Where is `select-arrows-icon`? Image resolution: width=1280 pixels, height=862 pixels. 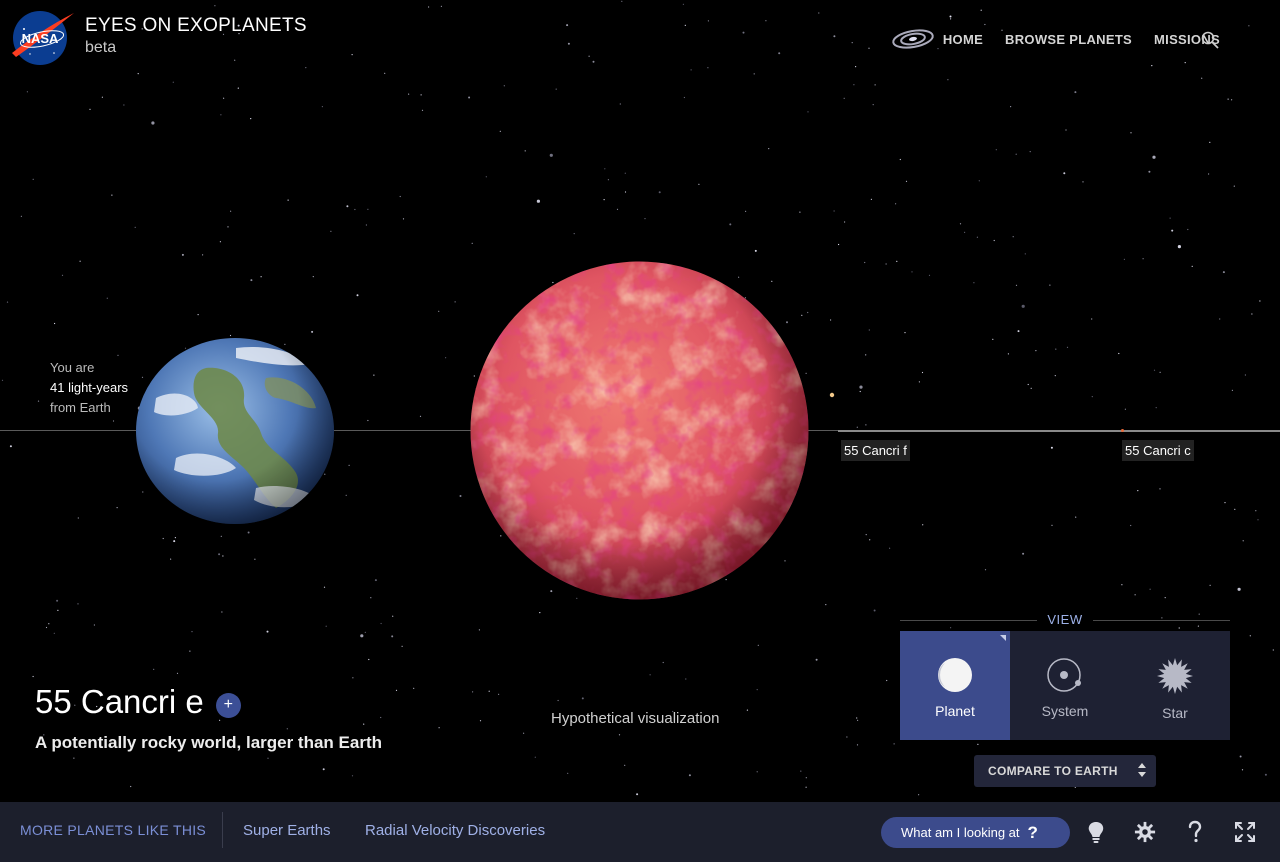
select-arrows-icon is located at coordinates (1142, 770).